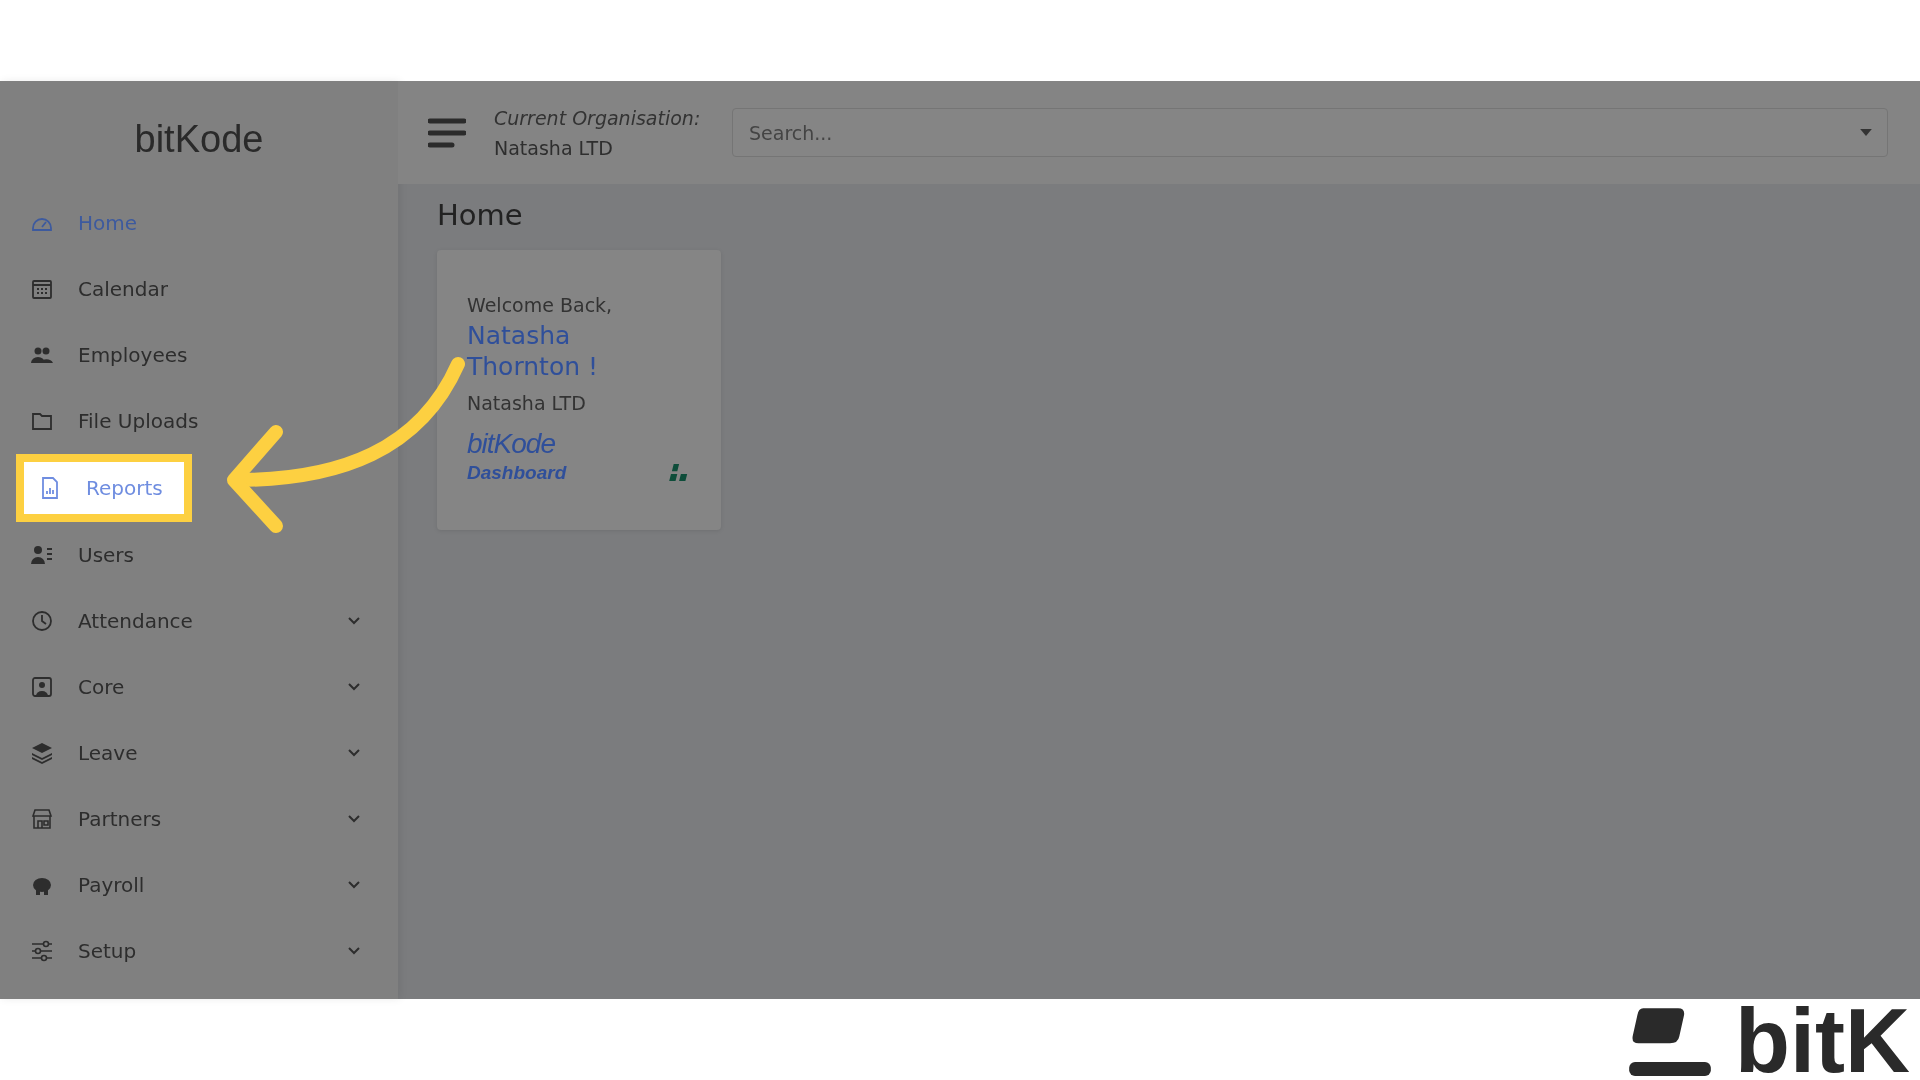  I want to click on sidebar-item: Setup, so click(199, 951).